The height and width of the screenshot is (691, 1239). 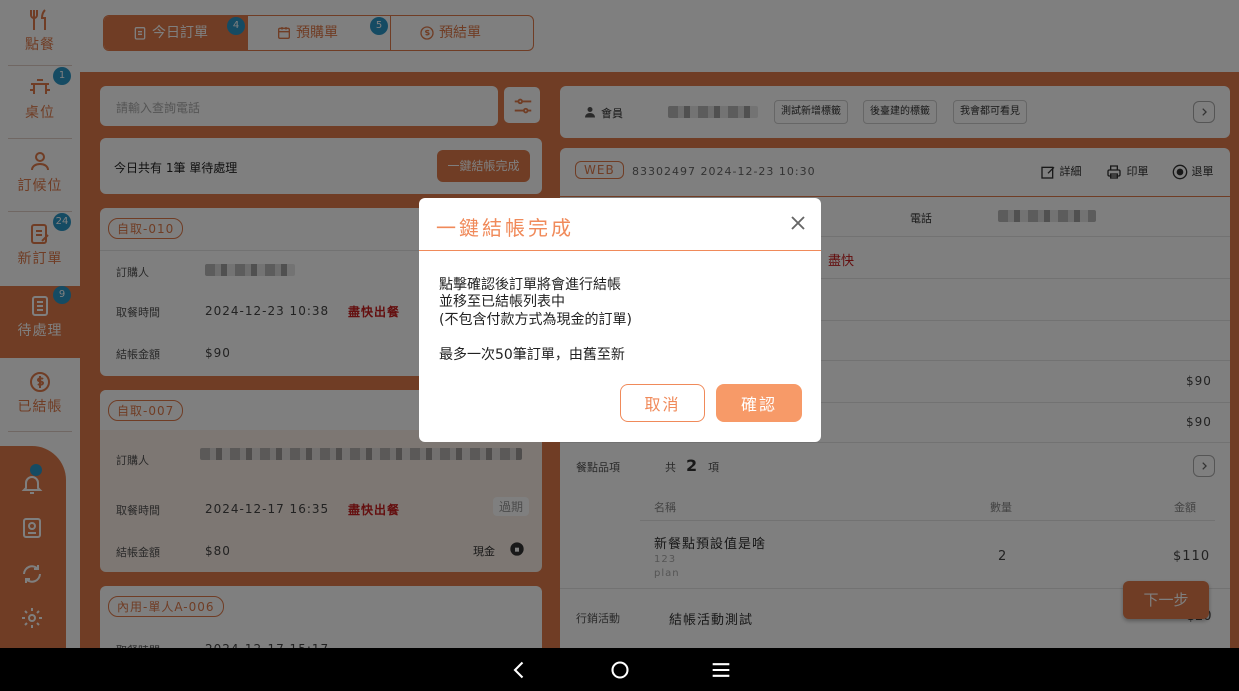 I want to click on system-nav-bar, so click(x=619, y=669).